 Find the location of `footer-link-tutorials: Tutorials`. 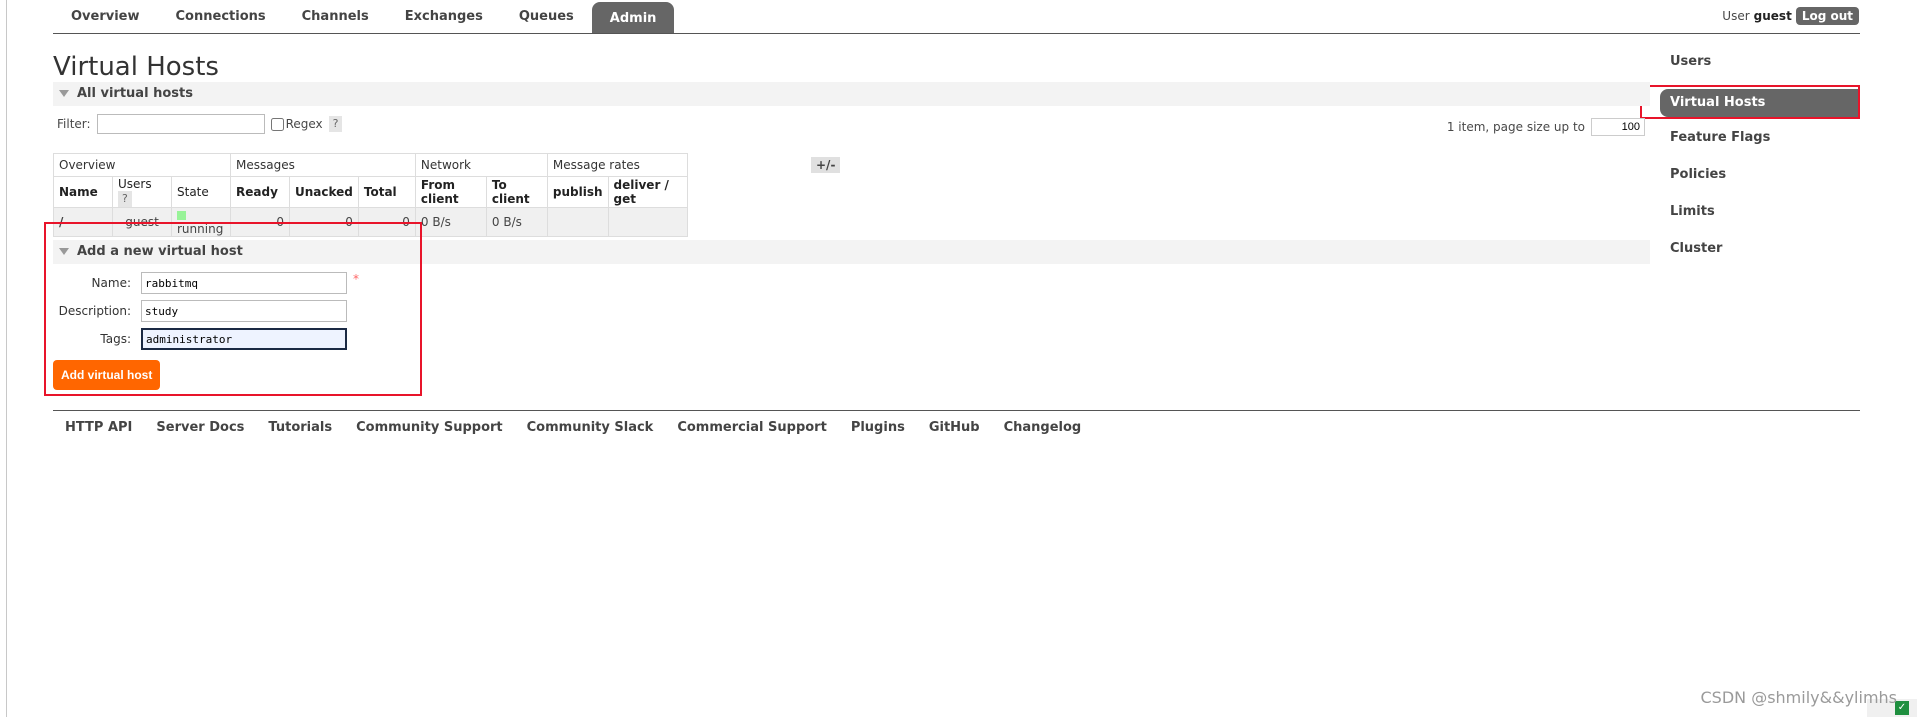

footer-link-tutorials: Tutorials is located at coordinates (300, 428).